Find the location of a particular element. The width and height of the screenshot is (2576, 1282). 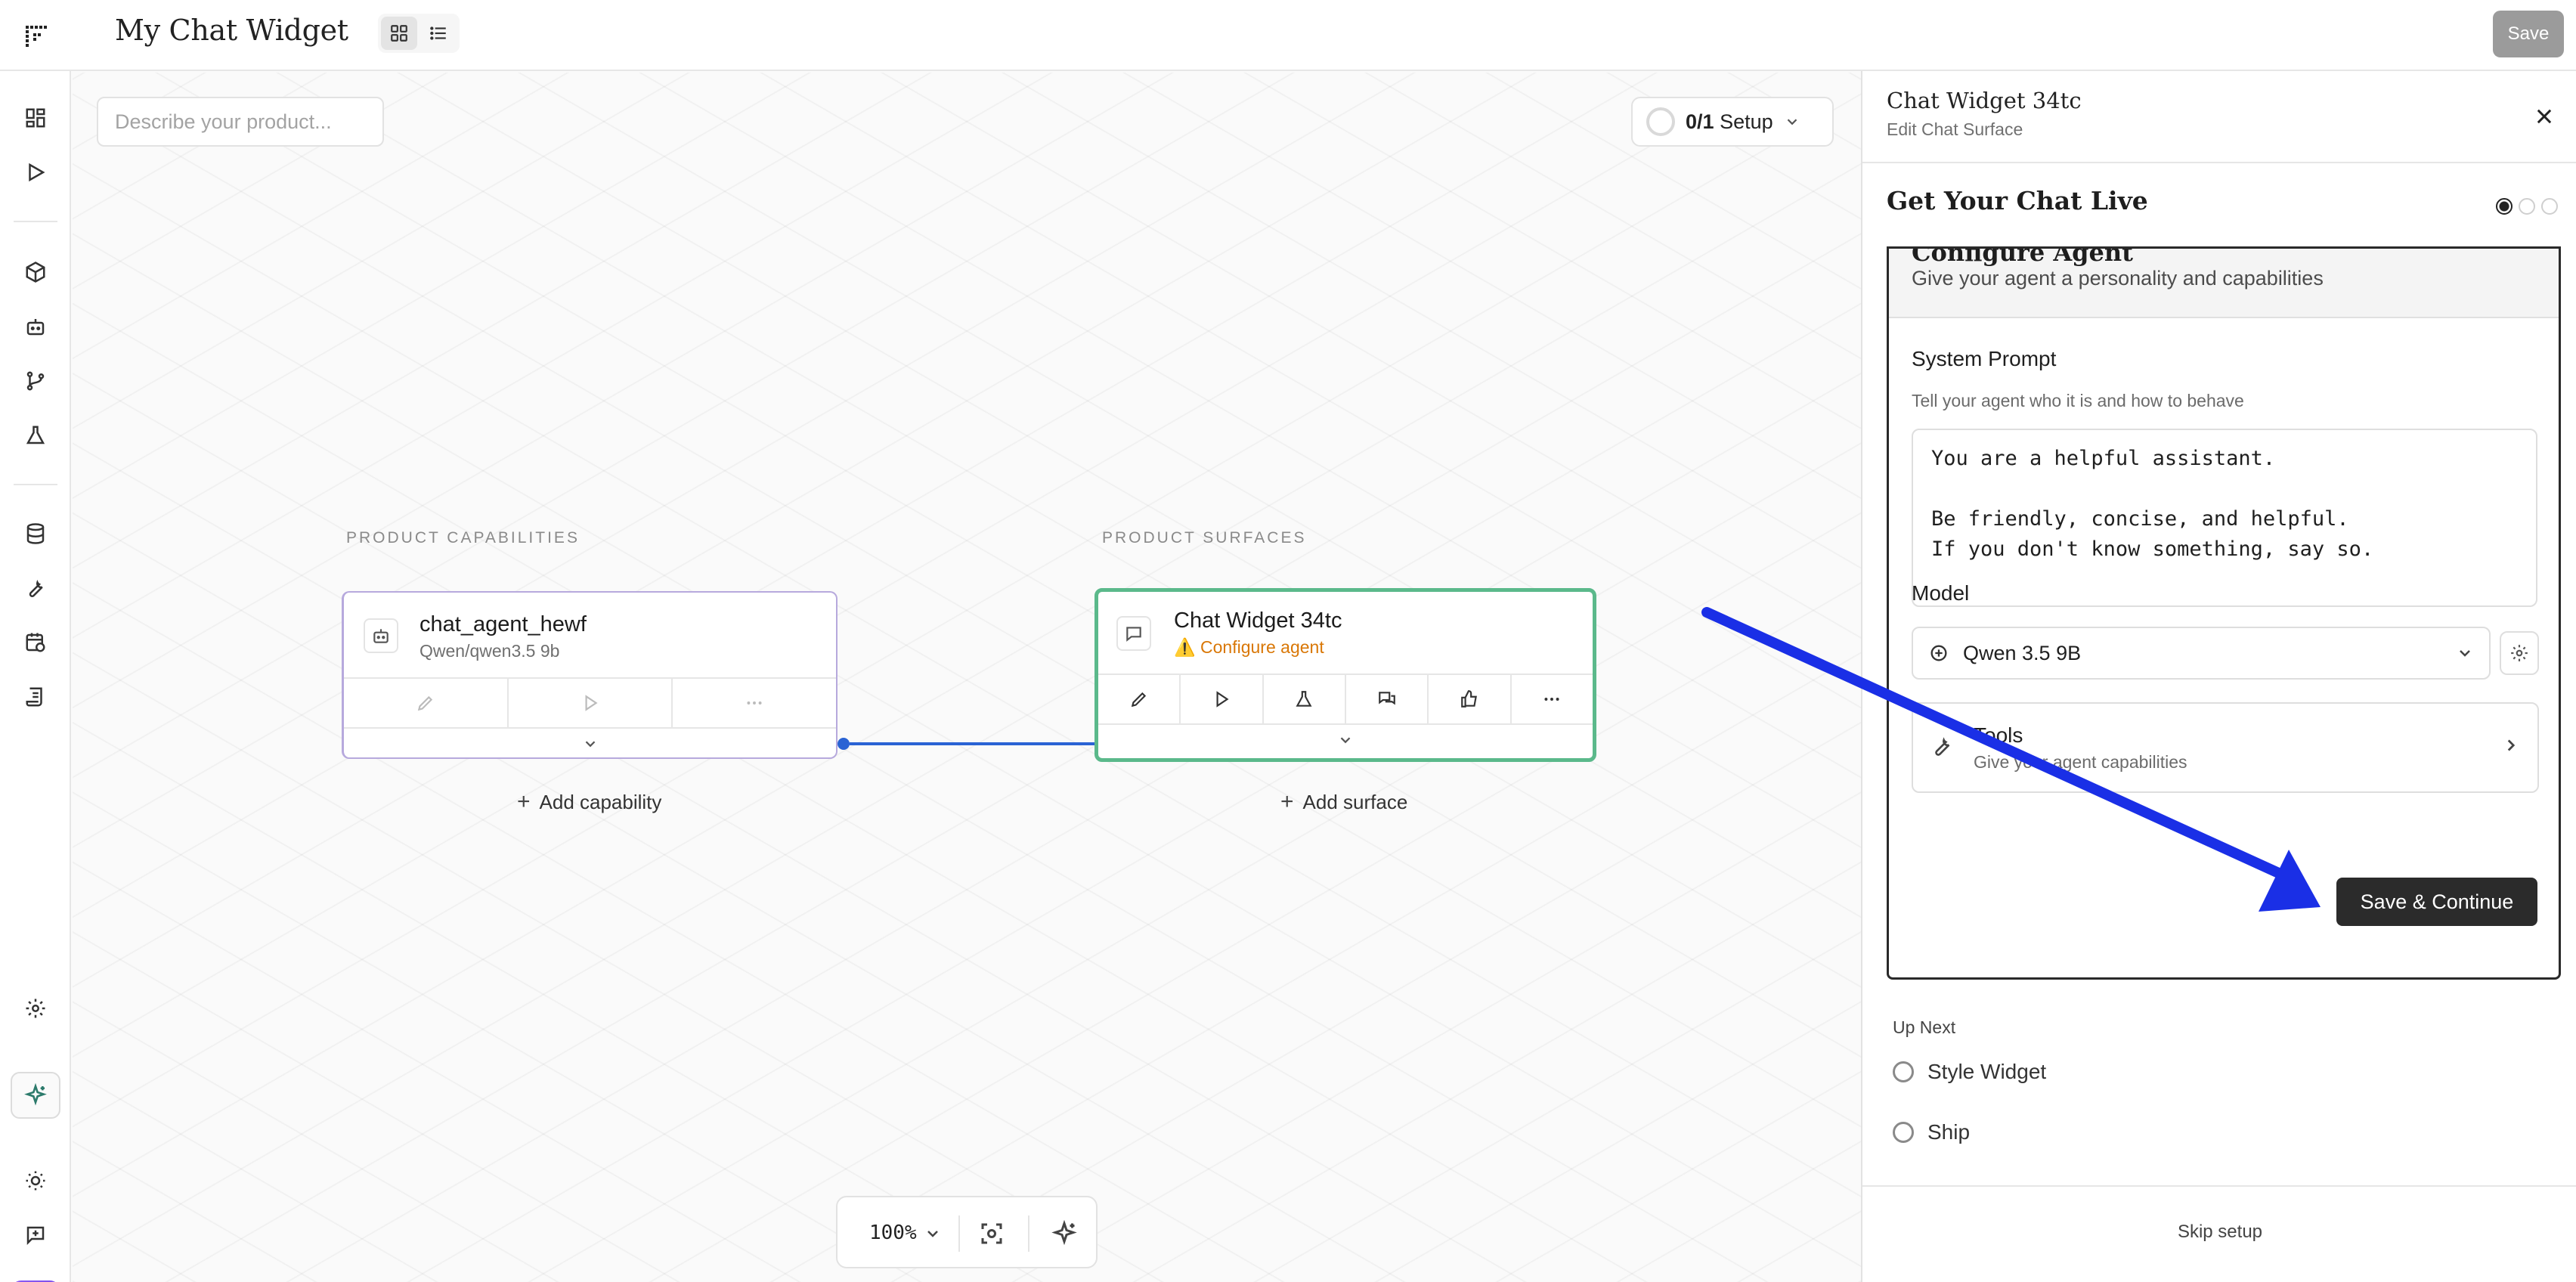

dashboard-icon is located at coordinates (35, 118).